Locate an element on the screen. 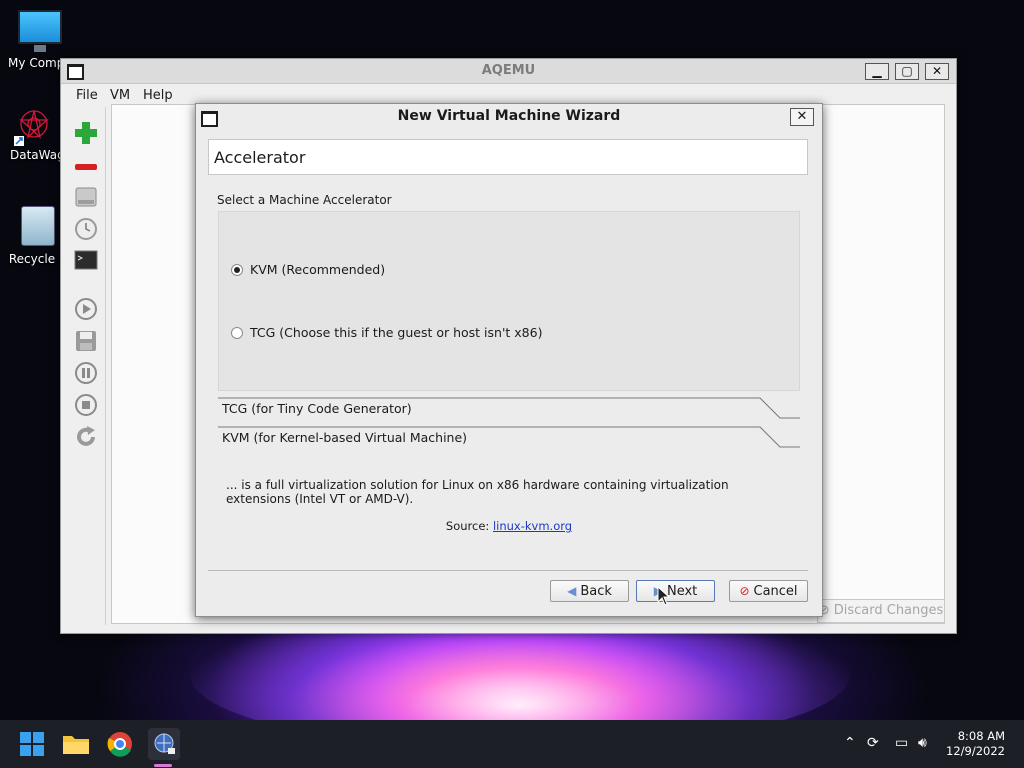  source-line: Source: linux-kvm.org is located at coordinates (509, 526).